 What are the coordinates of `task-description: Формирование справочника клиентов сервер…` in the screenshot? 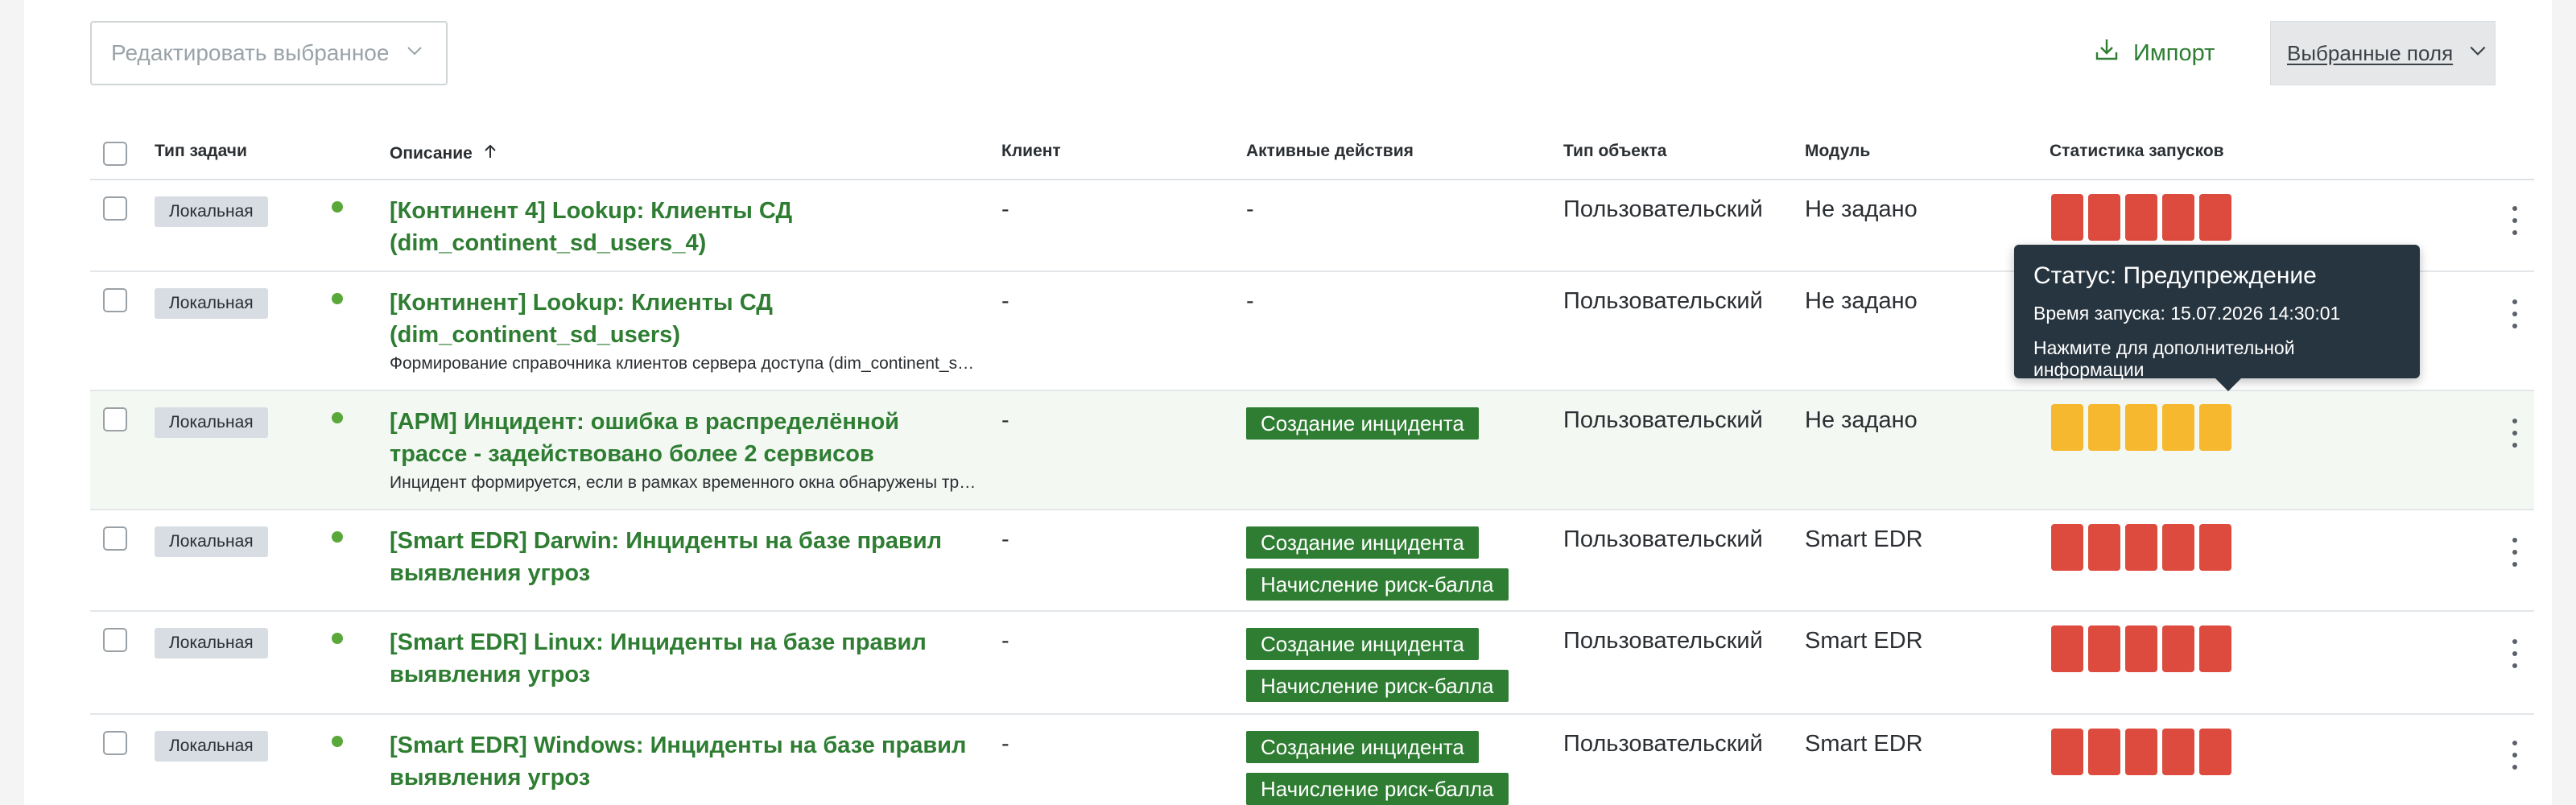 It's located at (683, 363).